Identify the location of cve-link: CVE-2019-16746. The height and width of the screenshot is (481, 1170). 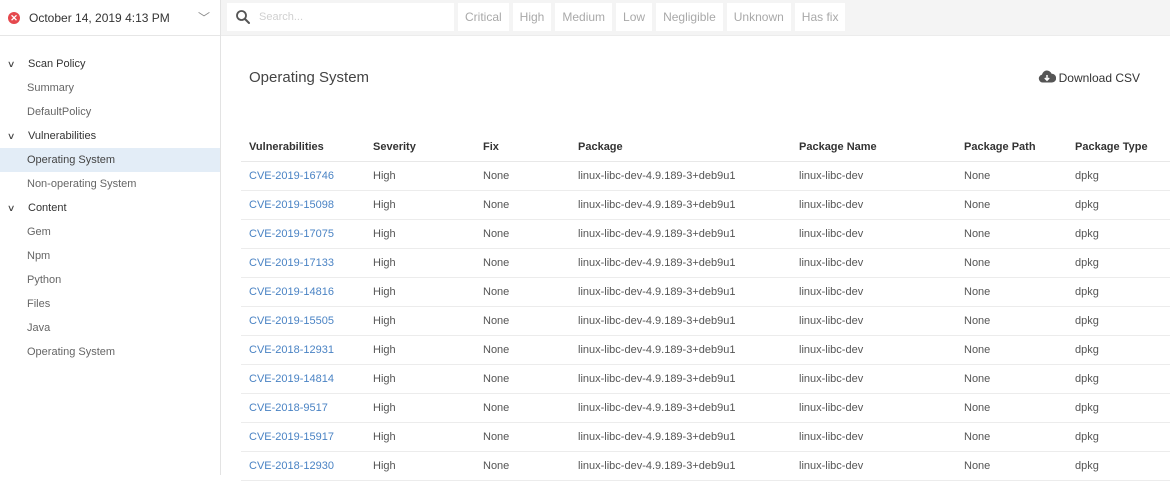
(303, 176).